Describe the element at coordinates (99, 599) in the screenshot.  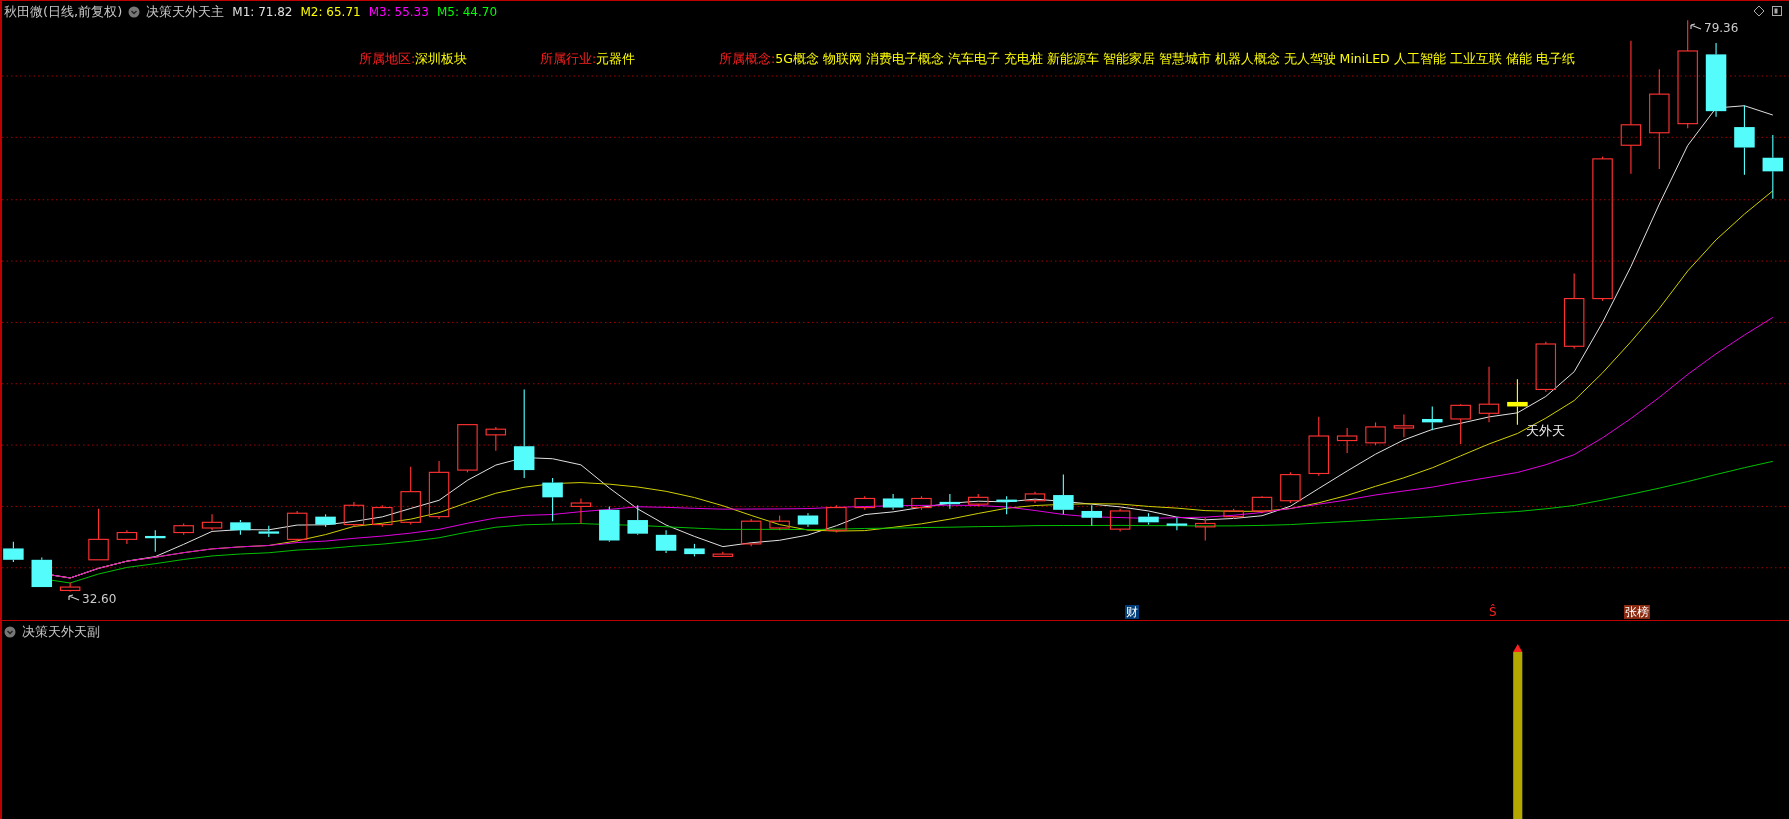
I see `low-price-label: 32.60` at that location.